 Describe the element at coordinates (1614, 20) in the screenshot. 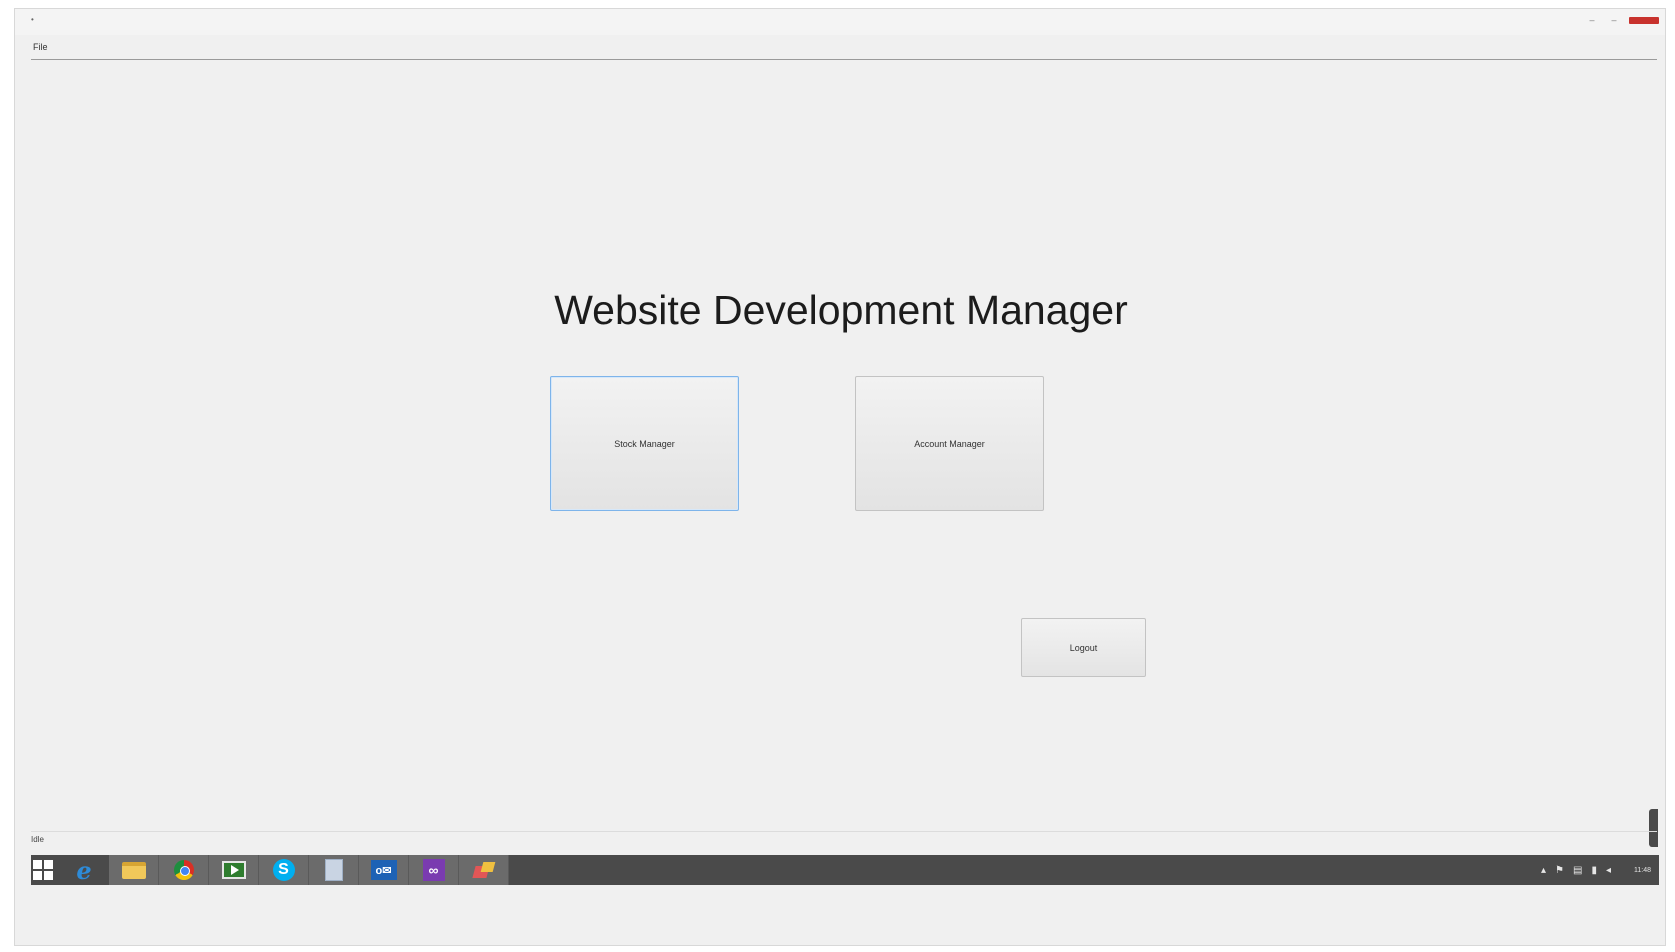

I see `maximize-button: –` at that location.